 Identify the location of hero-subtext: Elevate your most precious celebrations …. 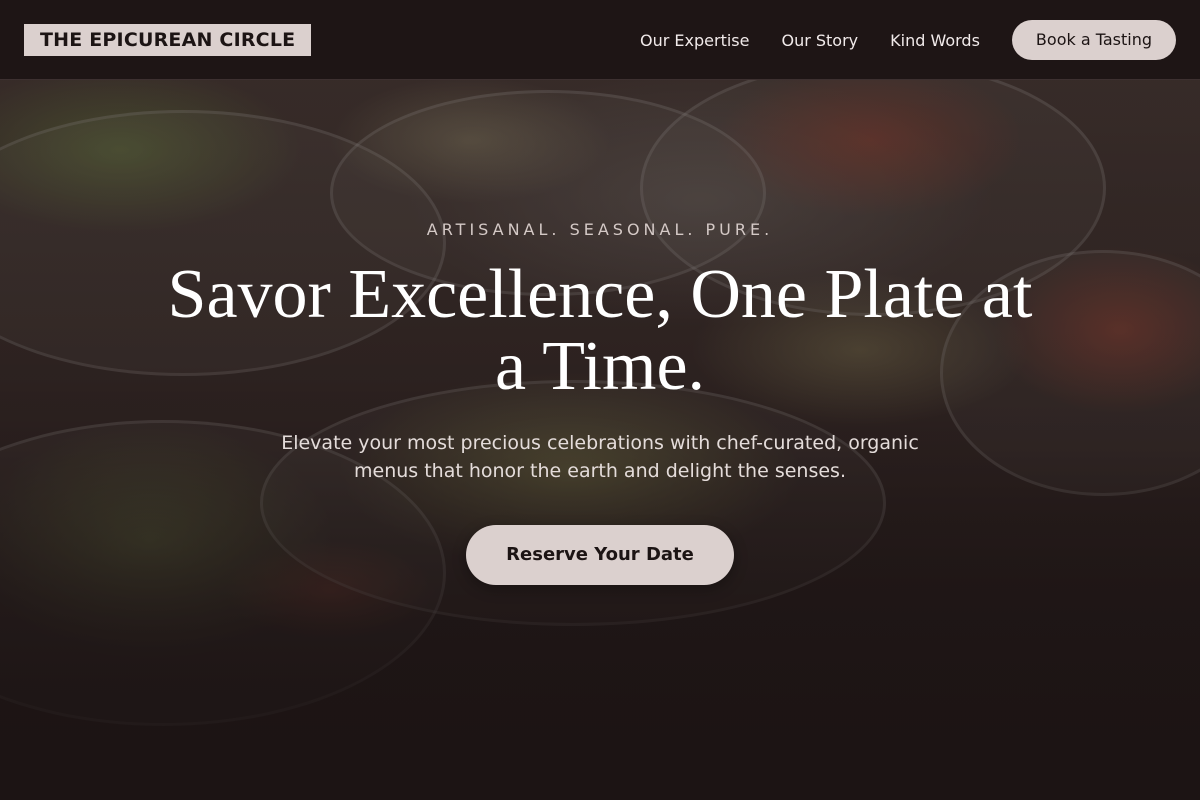
(600, 457).